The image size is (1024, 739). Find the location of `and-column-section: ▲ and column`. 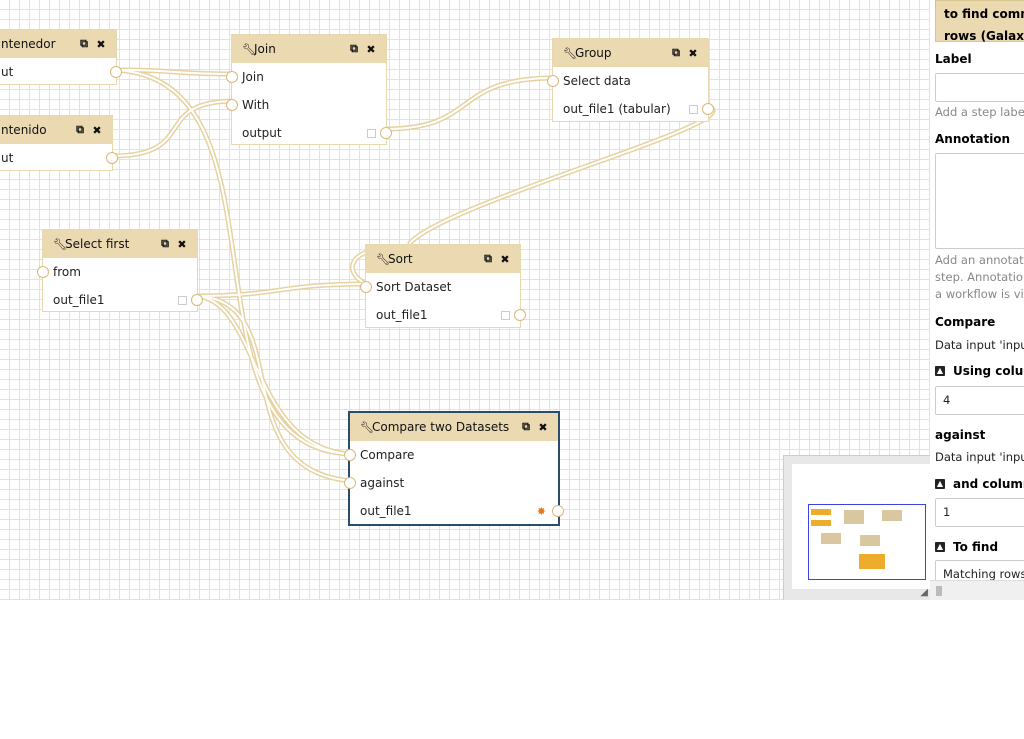

and-column-section: ▲ and column is located at coordinates (979, 484).